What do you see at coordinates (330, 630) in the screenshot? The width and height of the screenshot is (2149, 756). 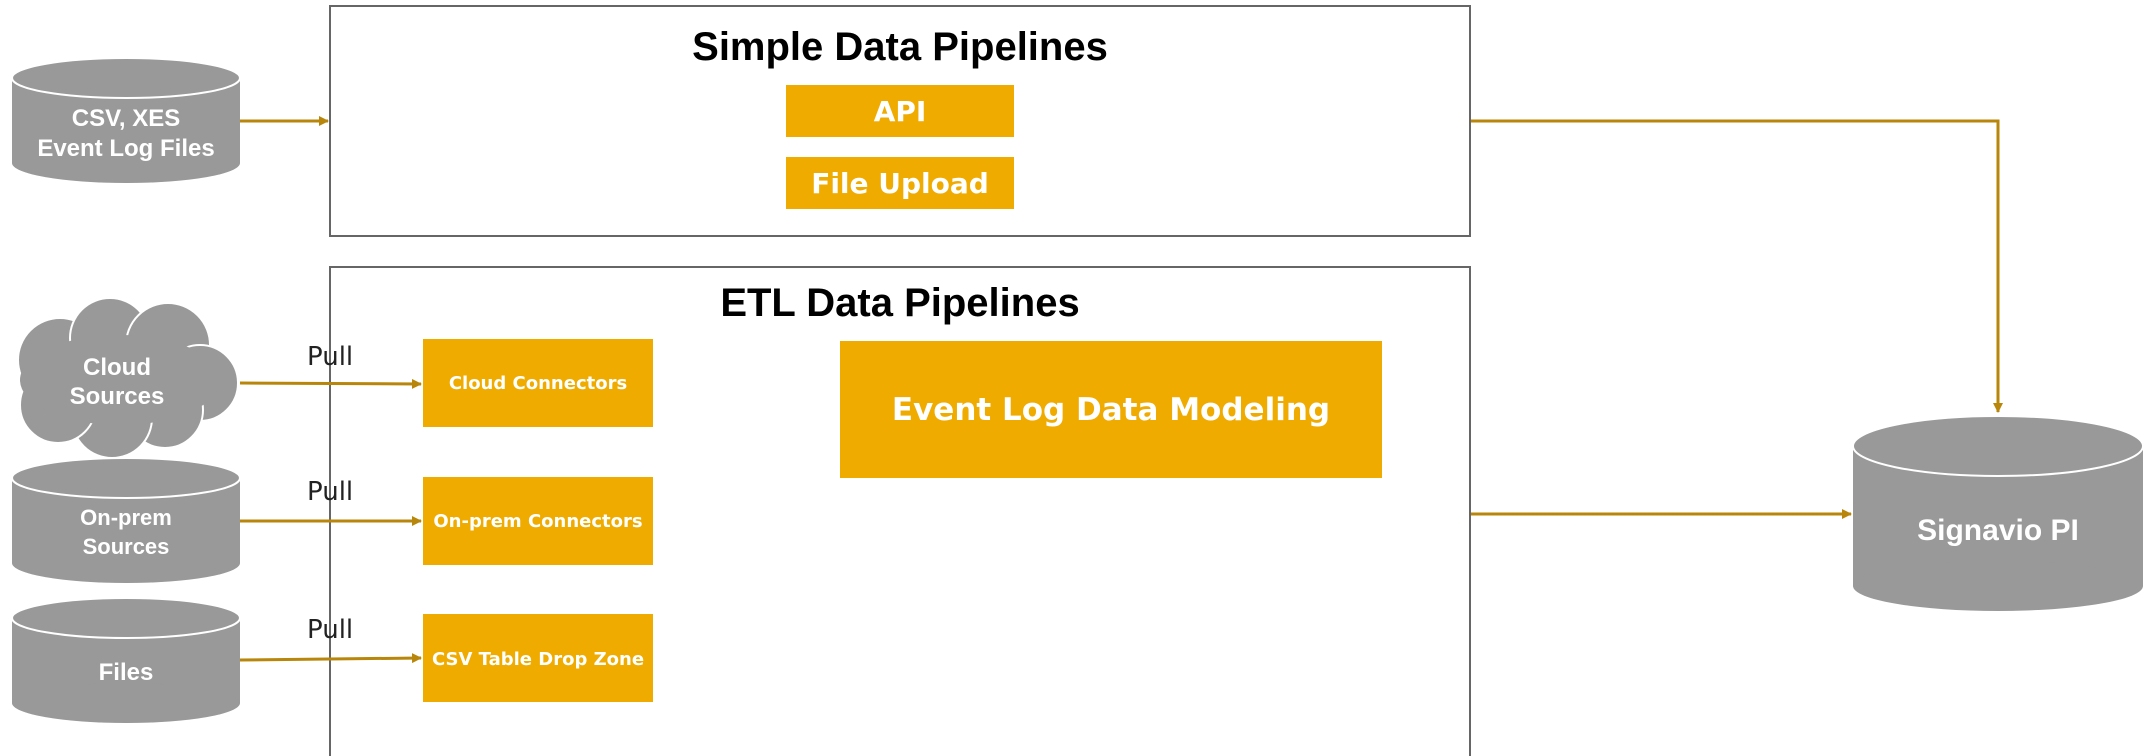 I see `pull-label-files: Pull` at bounding box center [330, 630].